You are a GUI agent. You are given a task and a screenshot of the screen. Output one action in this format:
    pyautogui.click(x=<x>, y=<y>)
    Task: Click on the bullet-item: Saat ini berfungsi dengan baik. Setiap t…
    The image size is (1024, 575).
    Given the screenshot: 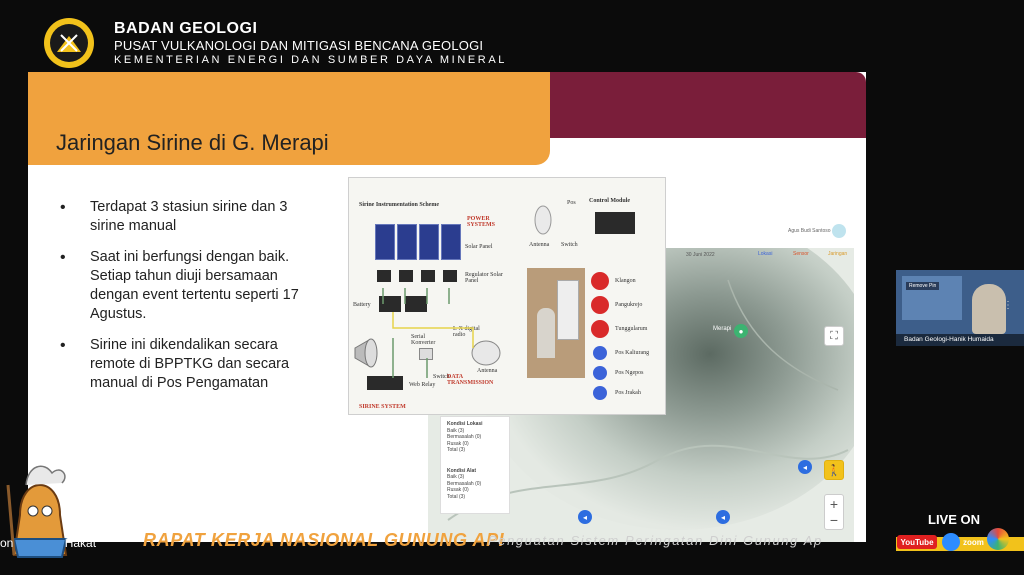 What is the action you would take?
    pyautogui.click(x=183, y=286)
    